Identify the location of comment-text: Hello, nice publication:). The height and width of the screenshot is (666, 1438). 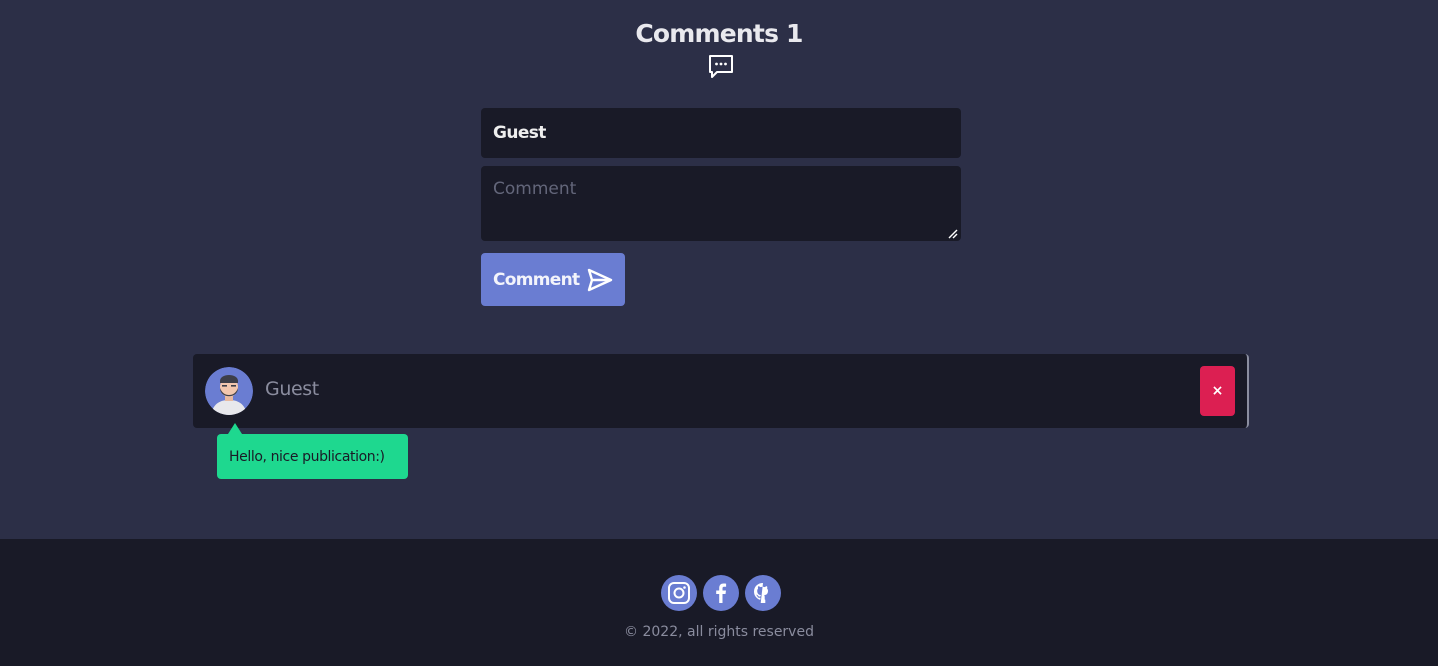
(312, 456).